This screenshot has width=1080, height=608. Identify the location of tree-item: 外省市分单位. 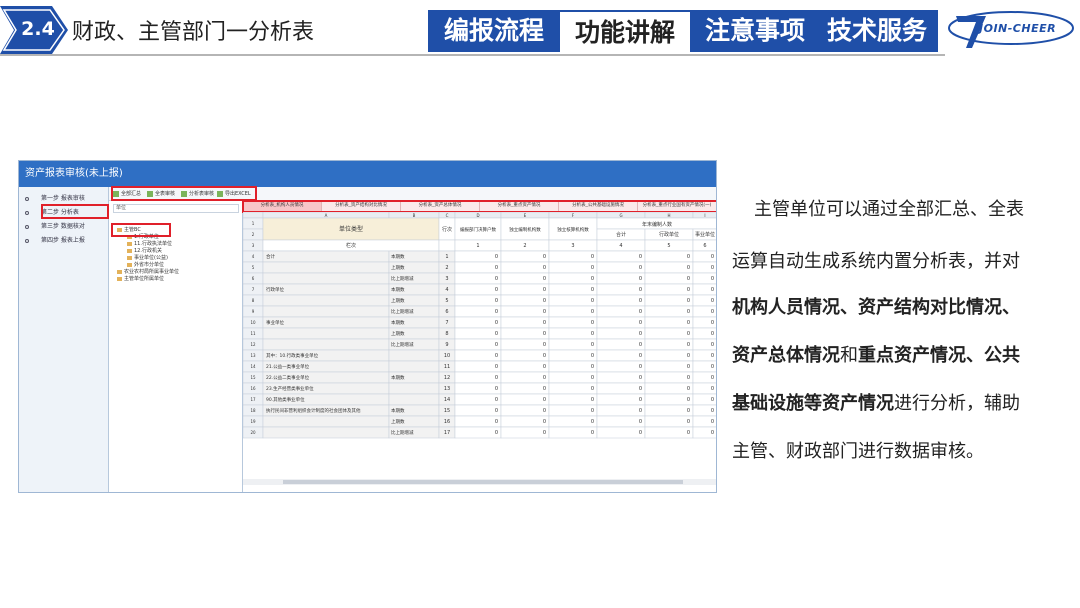
(145, 265).